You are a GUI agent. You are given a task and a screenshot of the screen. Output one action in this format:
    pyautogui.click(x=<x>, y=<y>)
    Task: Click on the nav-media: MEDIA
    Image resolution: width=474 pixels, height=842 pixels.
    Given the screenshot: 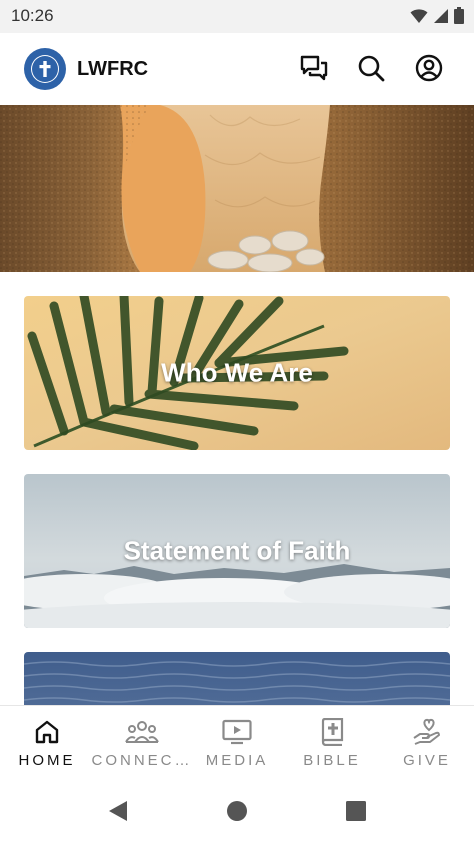 What is the action you would take?
    pyautogui.click(x=237, y=745)
    